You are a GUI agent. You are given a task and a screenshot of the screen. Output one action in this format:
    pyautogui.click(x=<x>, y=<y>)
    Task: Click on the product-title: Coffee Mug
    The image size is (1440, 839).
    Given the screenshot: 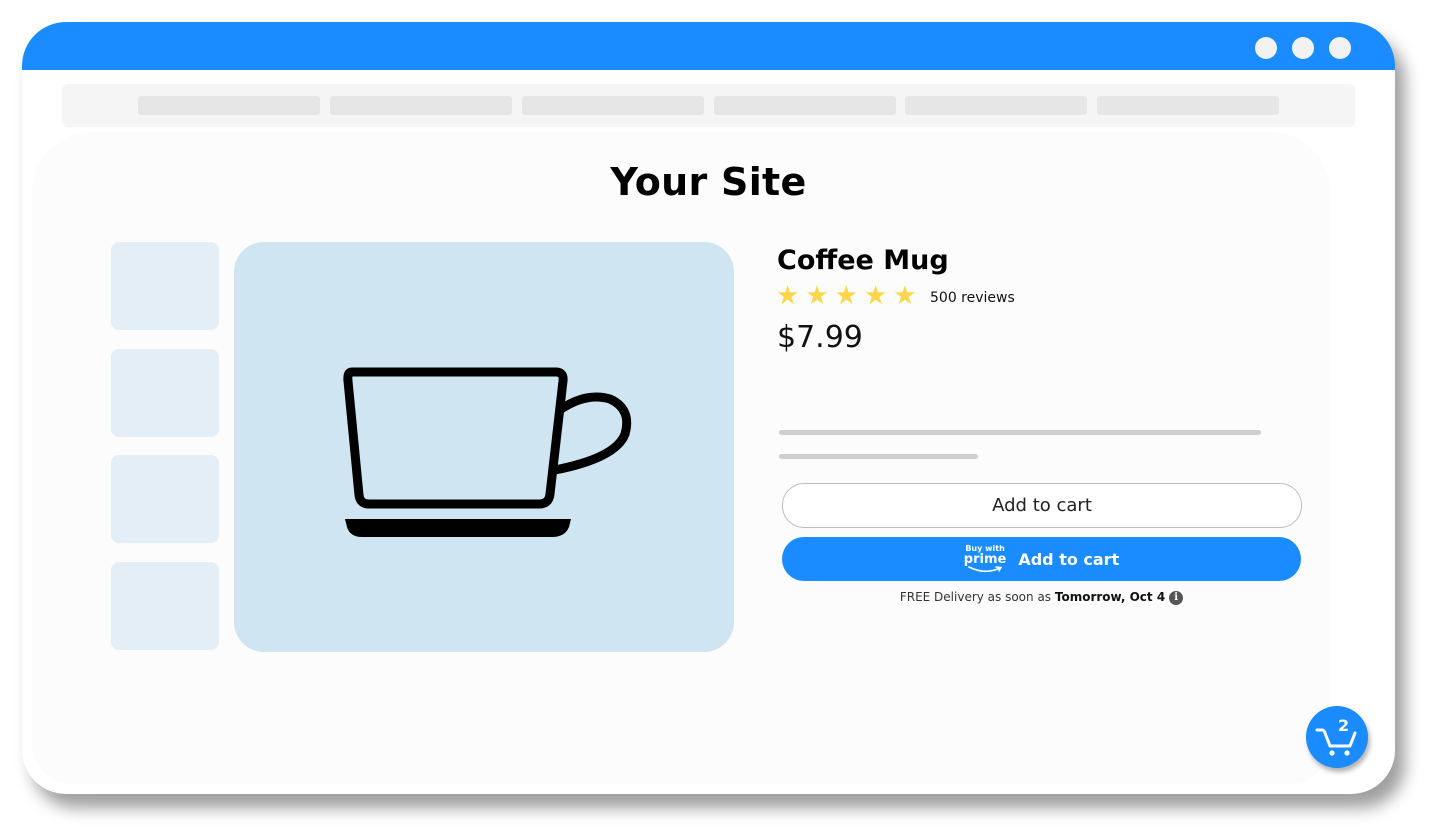 What is the action you would take?
    pyautogui.click(x=863, y=260)
    